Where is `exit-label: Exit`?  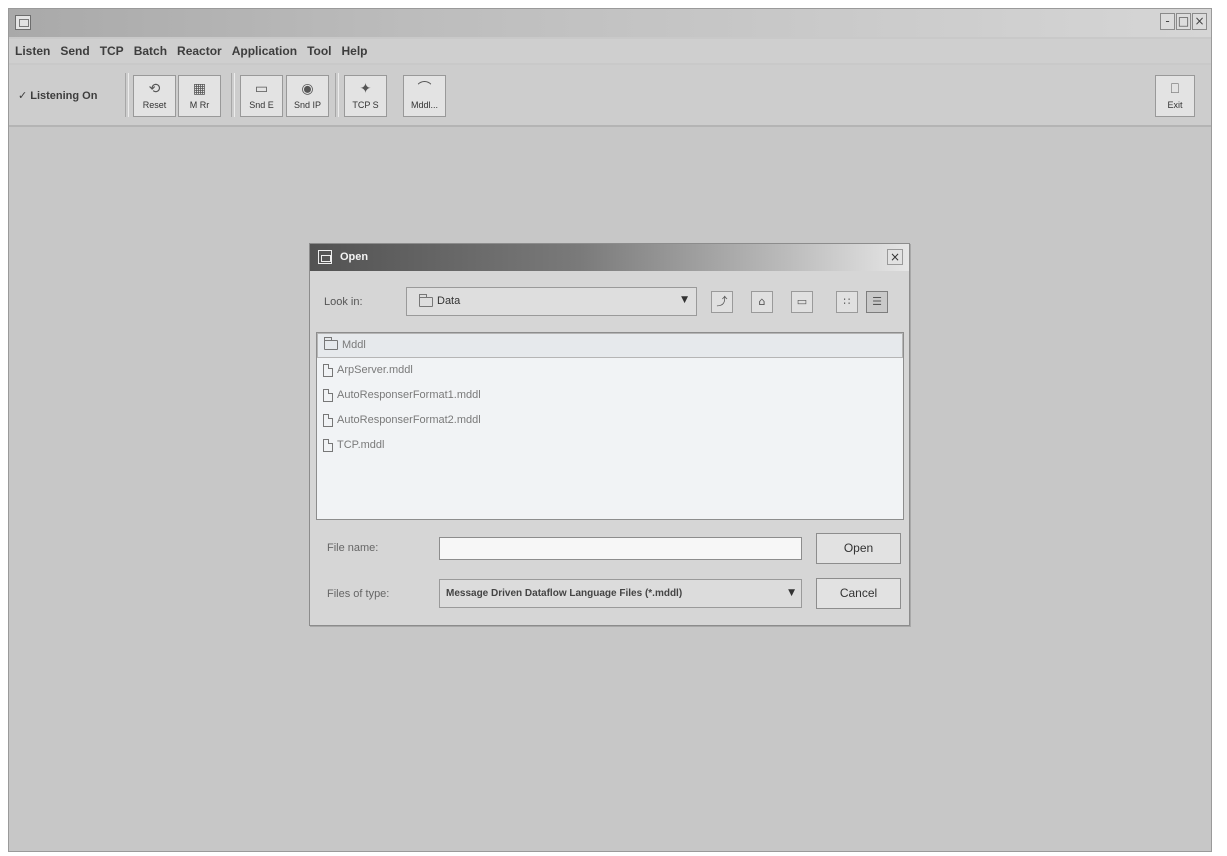 exit-label: Exit is located at coordinates (1175, 105).